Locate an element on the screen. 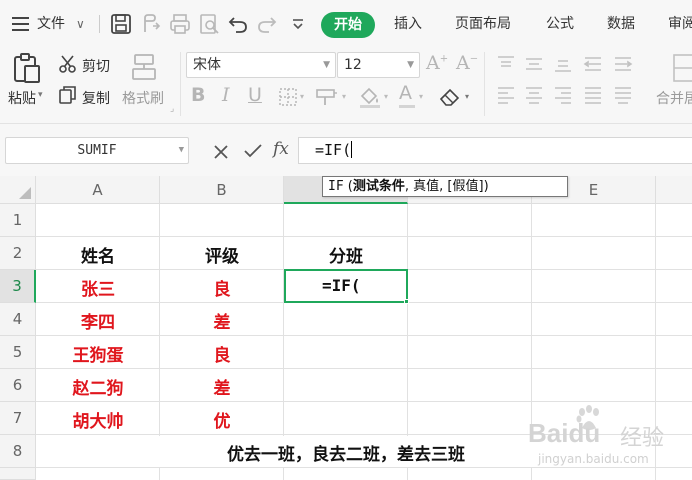  tooltip-paren-close: ) is located at coordinates (486, 186).